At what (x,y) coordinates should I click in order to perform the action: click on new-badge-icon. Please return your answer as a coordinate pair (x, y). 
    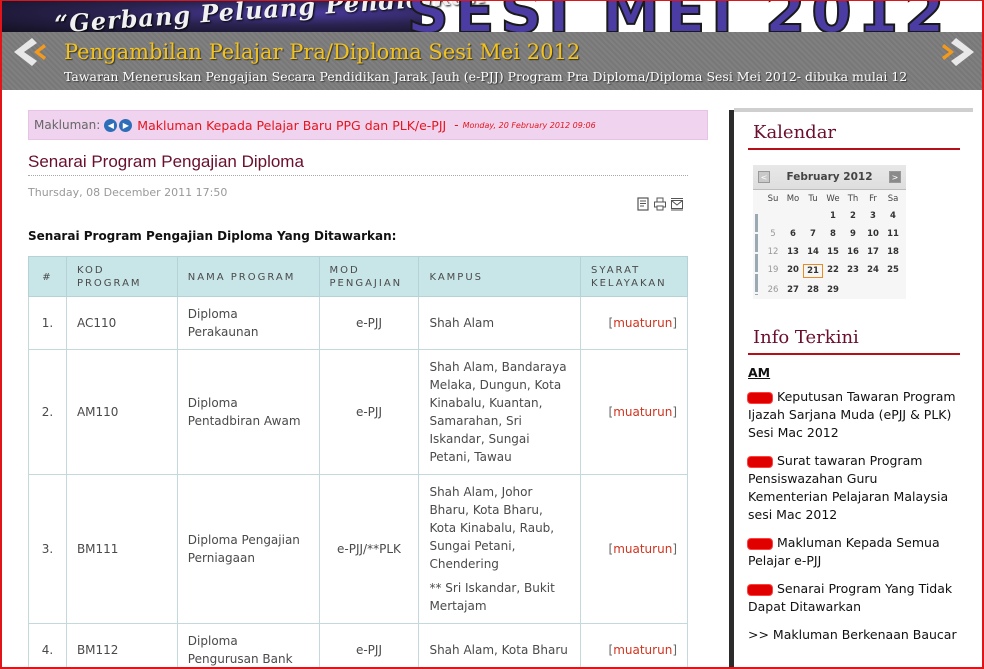
    Looking at the image, I should click on (760, 589).